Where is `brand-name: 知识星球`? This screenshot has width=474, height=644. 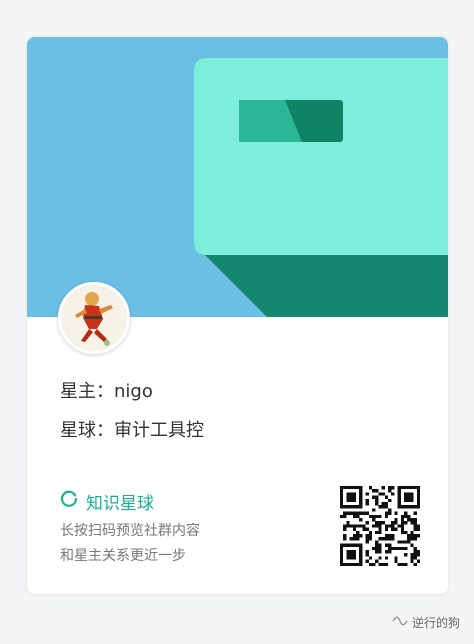
brand-name: 知识星球 is located at coordinates (120, 503).